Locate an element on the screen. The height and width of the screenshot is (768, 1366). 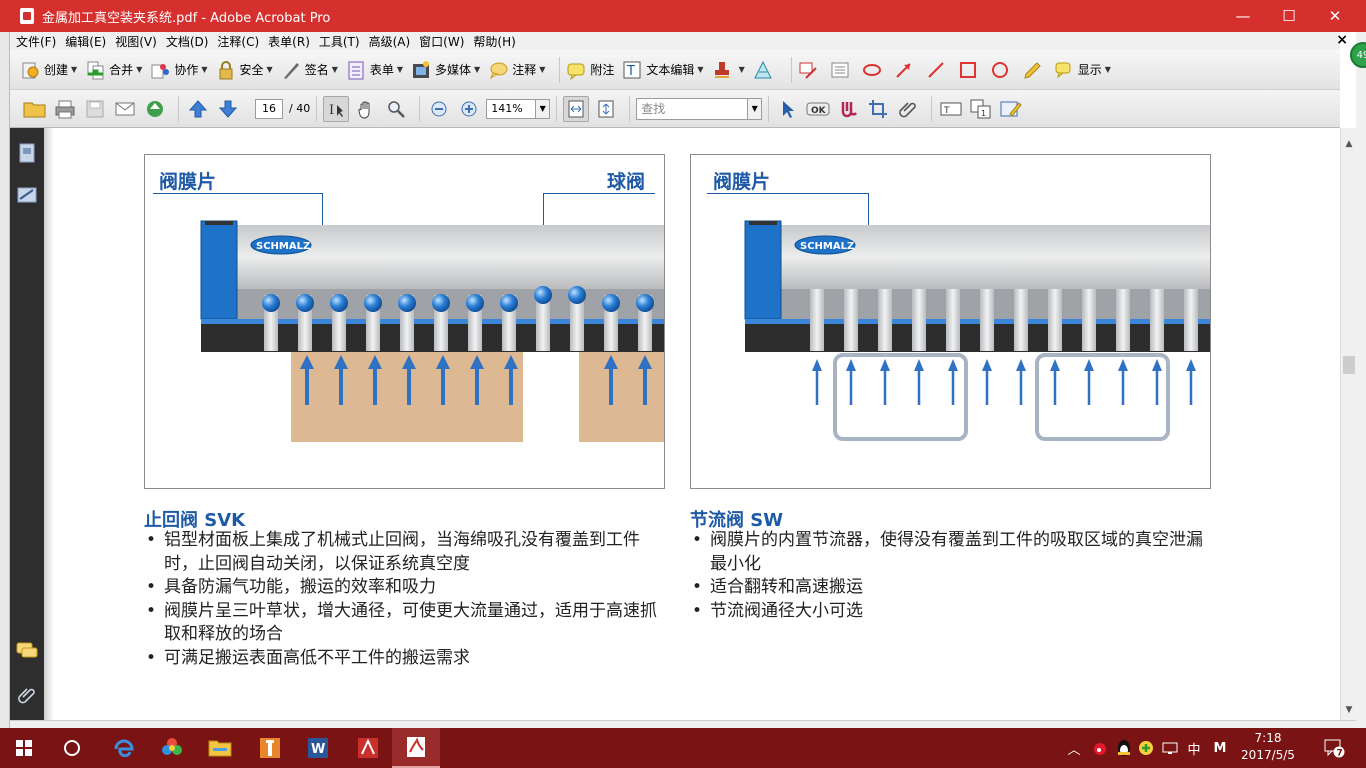
hand-tool-icon is located at coordinates (366, 109).